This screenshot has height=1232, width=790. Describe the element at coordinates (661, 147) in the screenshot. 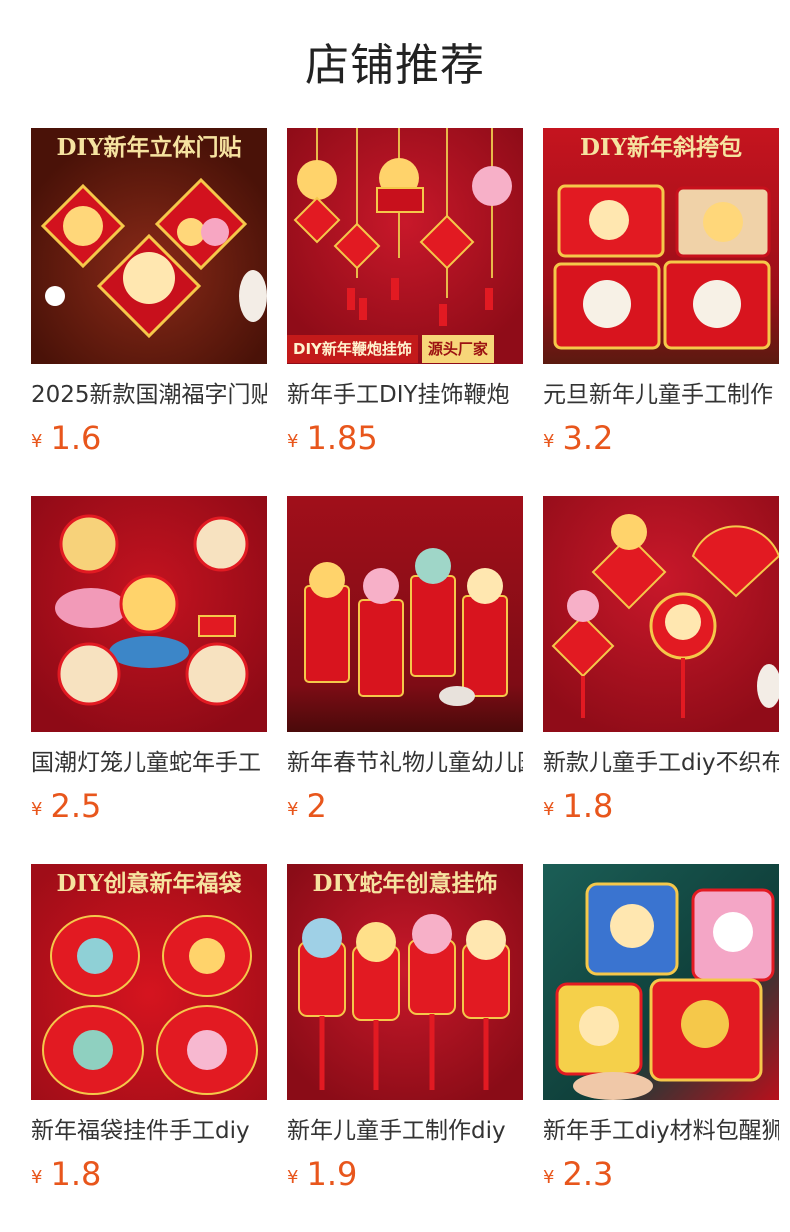

I see `image-banner-text: DIY新年斜挎包` at that location.